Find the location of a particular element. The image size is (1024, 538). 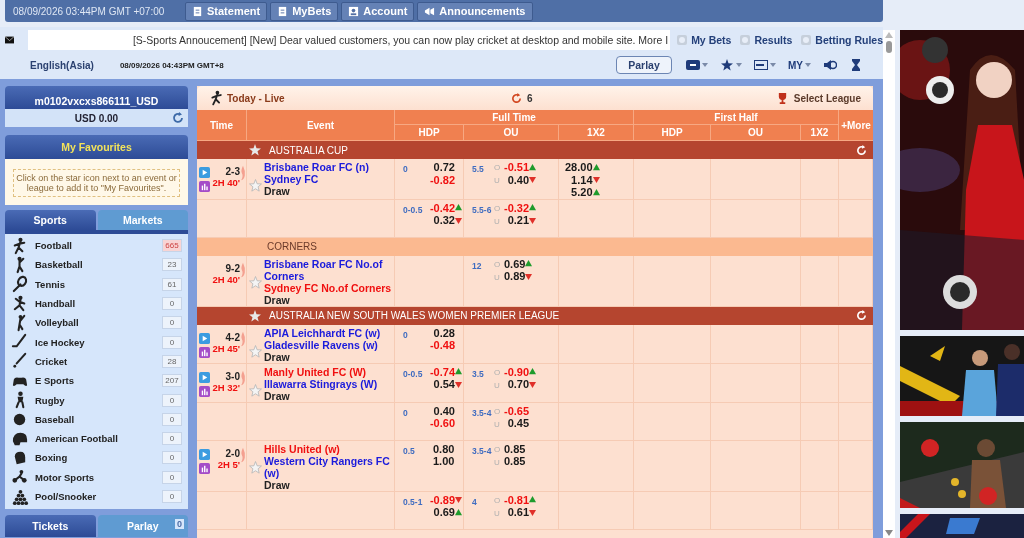

select-league-link: Select League is located at coordinates (827, 98).